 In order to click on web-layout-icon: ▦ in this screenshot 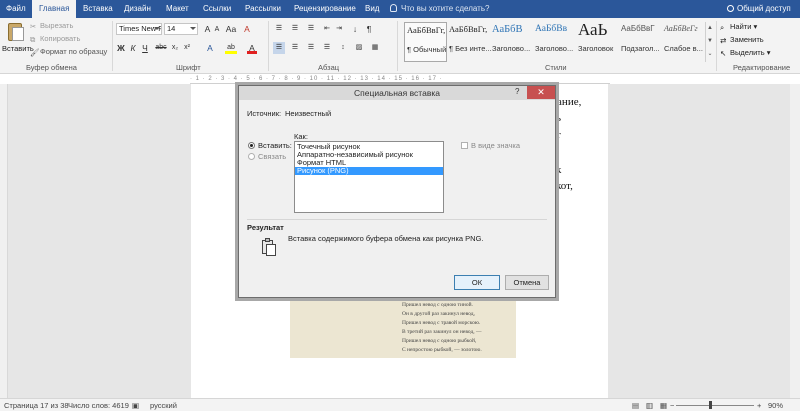, I will do `click(663, 405)`.